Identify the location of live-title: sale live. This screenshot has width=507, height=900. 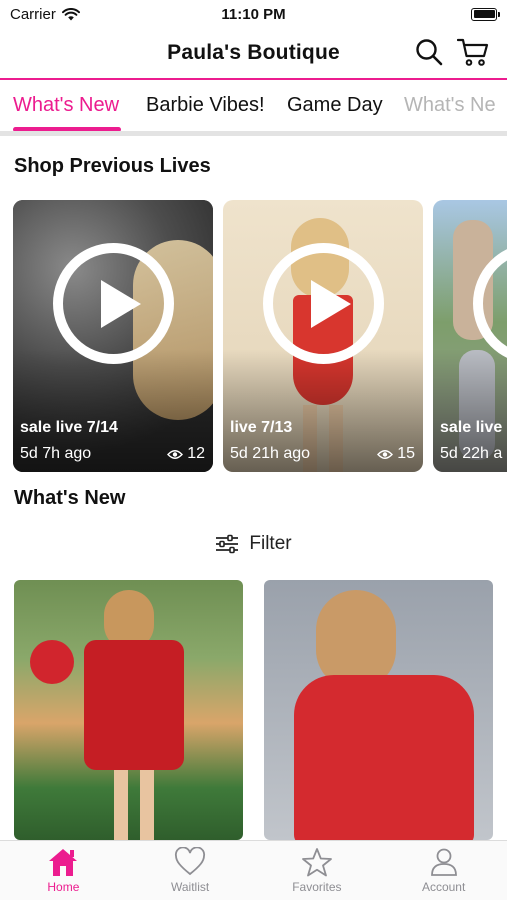
(471, 427).